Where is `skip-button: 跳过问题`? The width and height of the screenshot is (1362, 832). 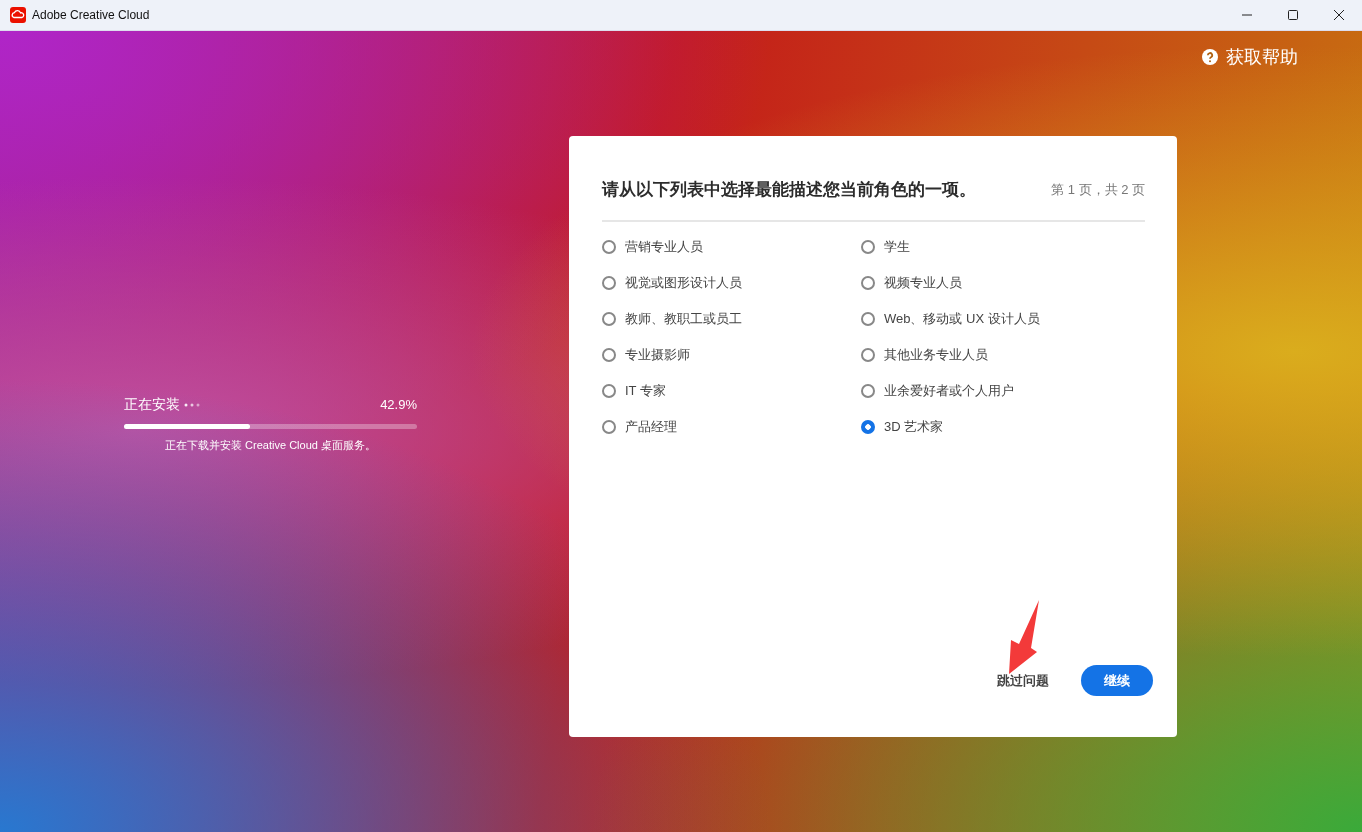 skip-button: 跳过问题 is located at coordinates (1023, 680).